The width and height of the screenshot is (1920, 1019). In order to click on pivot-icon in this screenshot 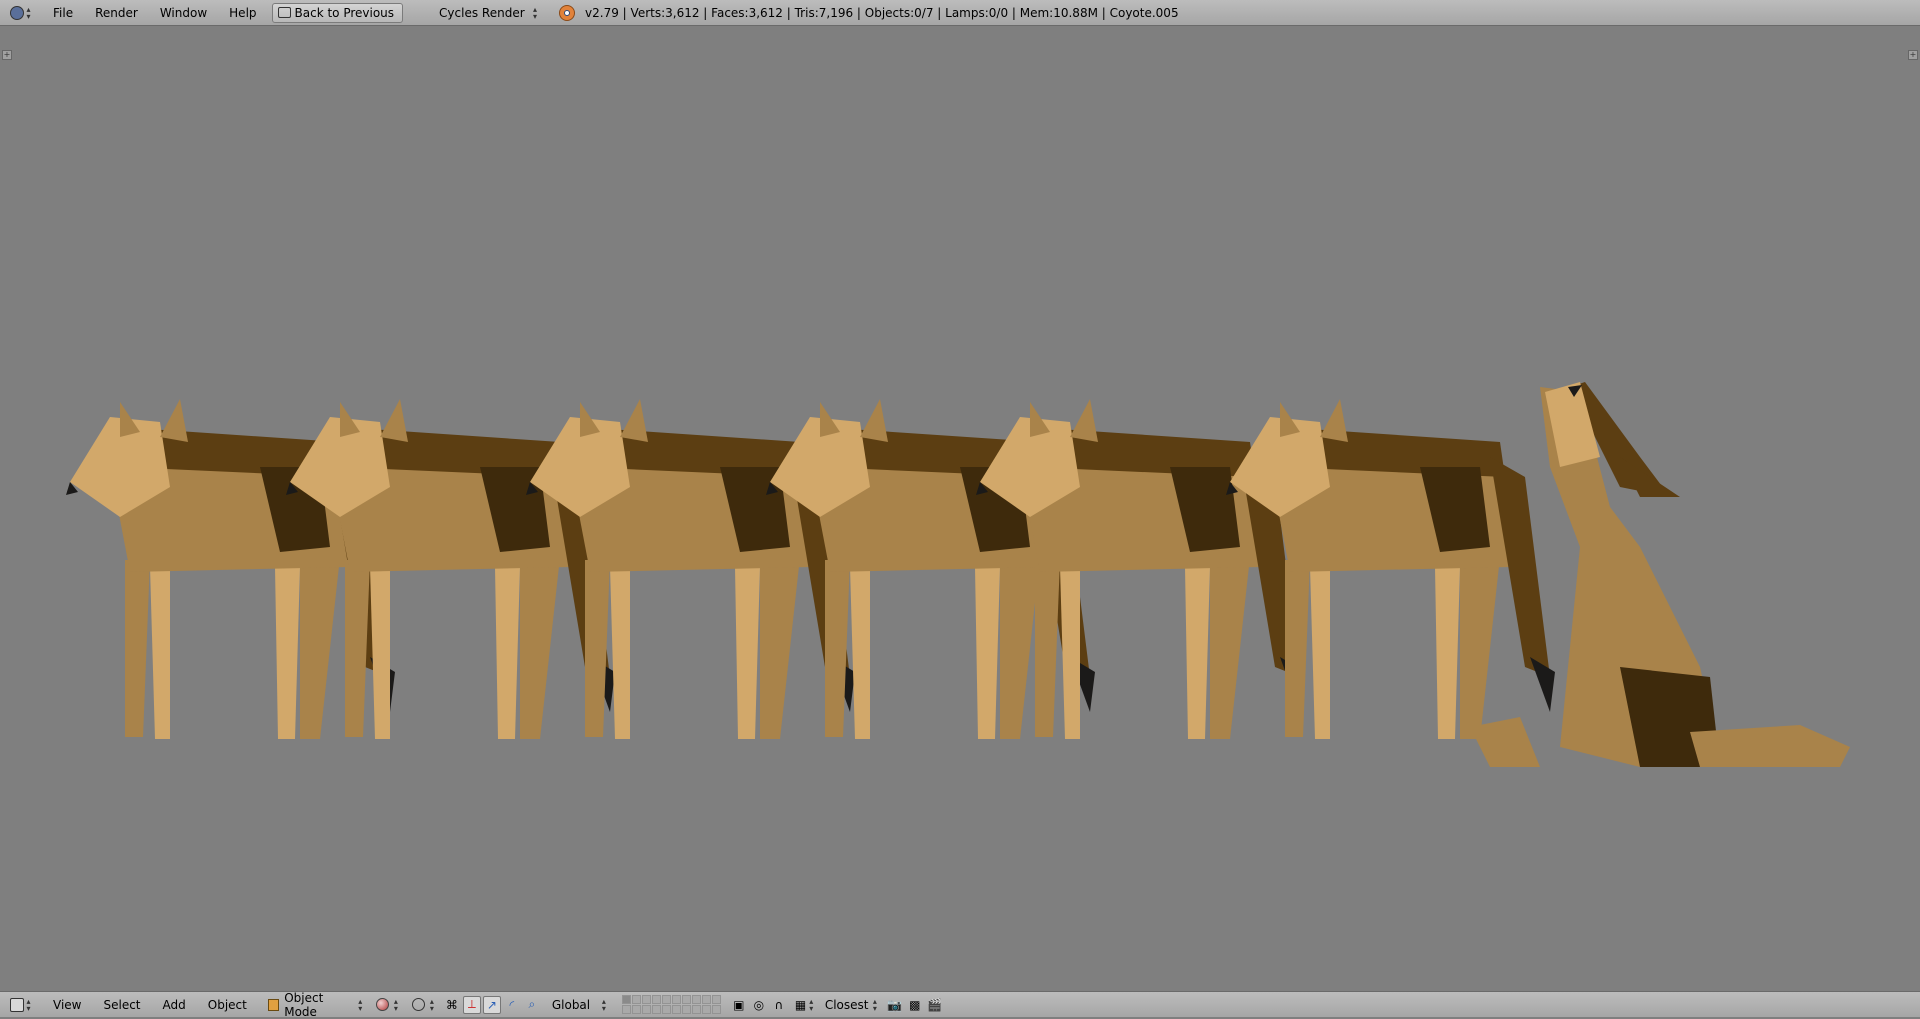, I will do `click(418, 1004)`.